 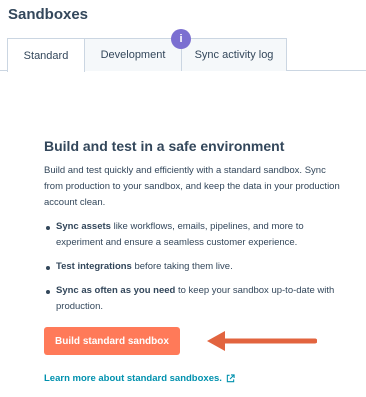 I want to click on tab-standard-label: Standard, so click(x=46, y=55).